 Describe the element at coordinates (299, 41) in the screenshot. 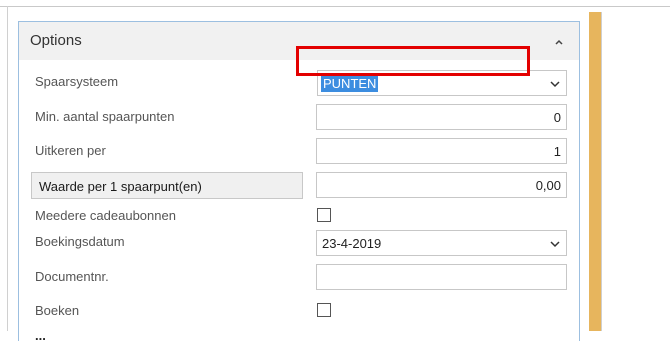

I see `options-panel-header: Options` at that location.